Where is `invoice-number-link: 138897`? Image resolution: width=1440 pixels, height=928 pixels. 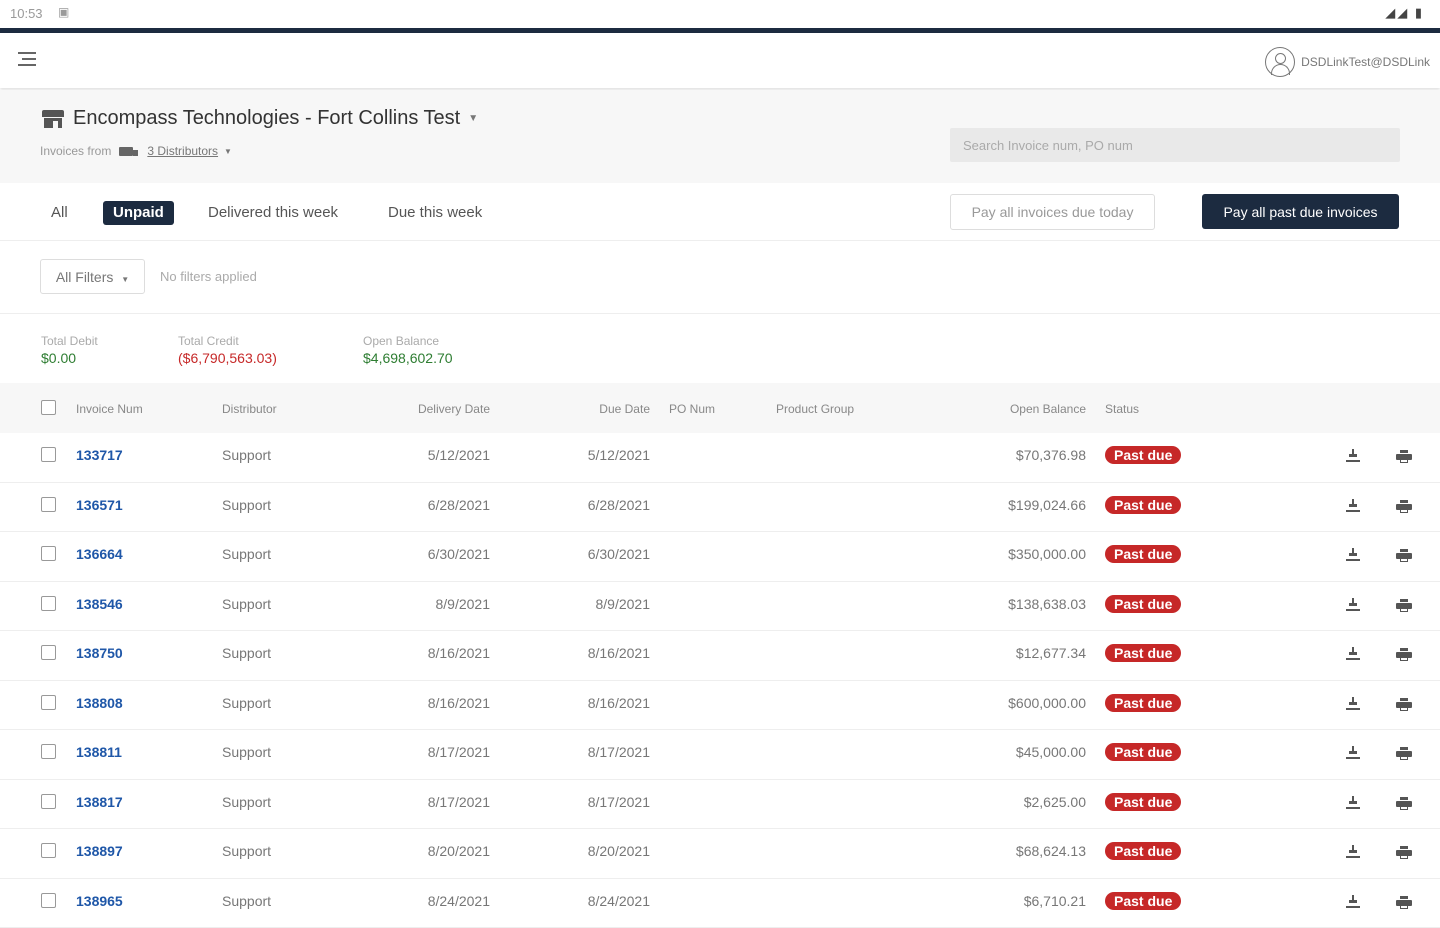
invoice-number-link: 138897 is located at coordinates (99, 851).